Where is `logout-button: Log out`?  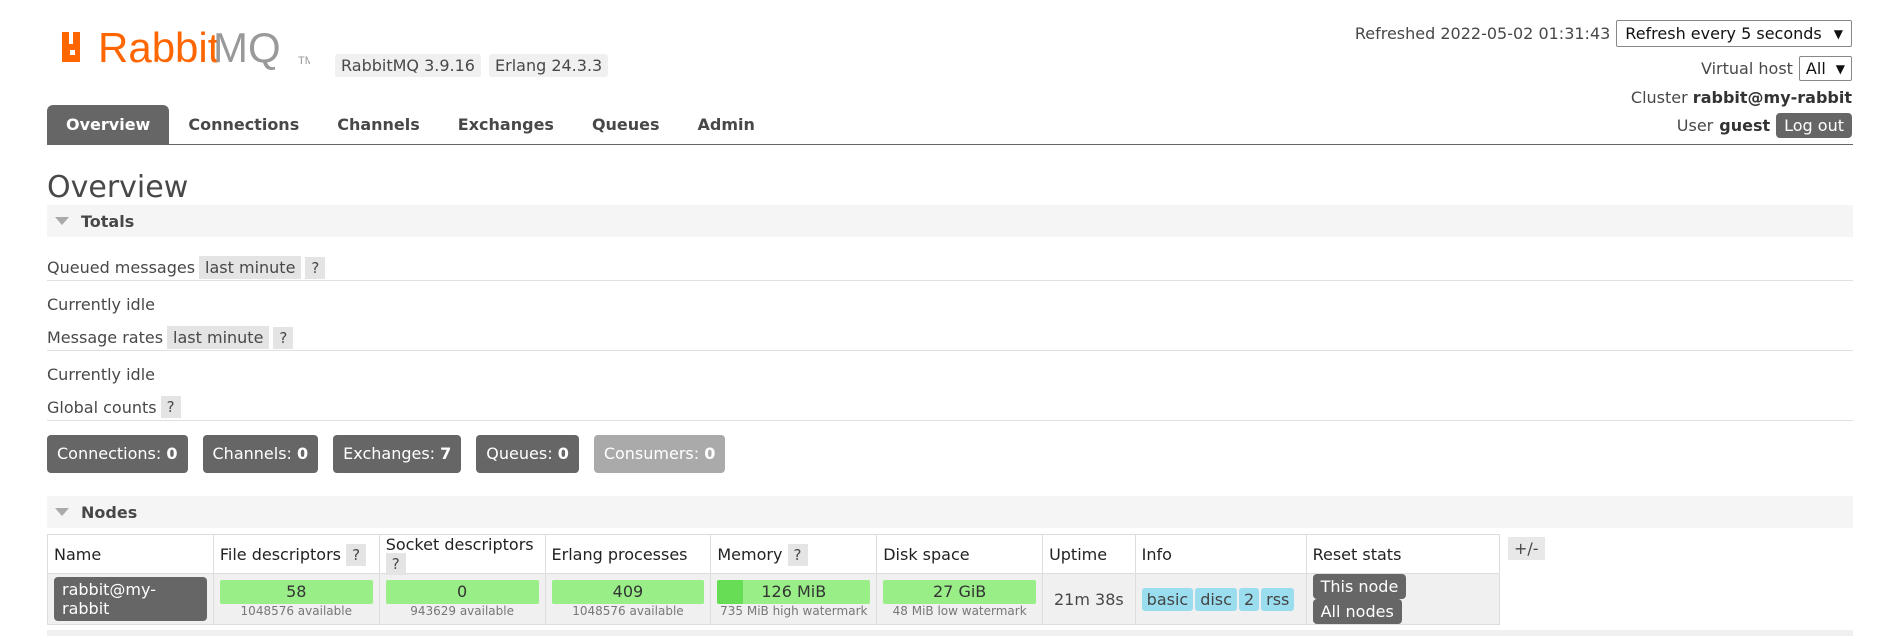
logout-button: Log out is located at coordinates (1814, 125).